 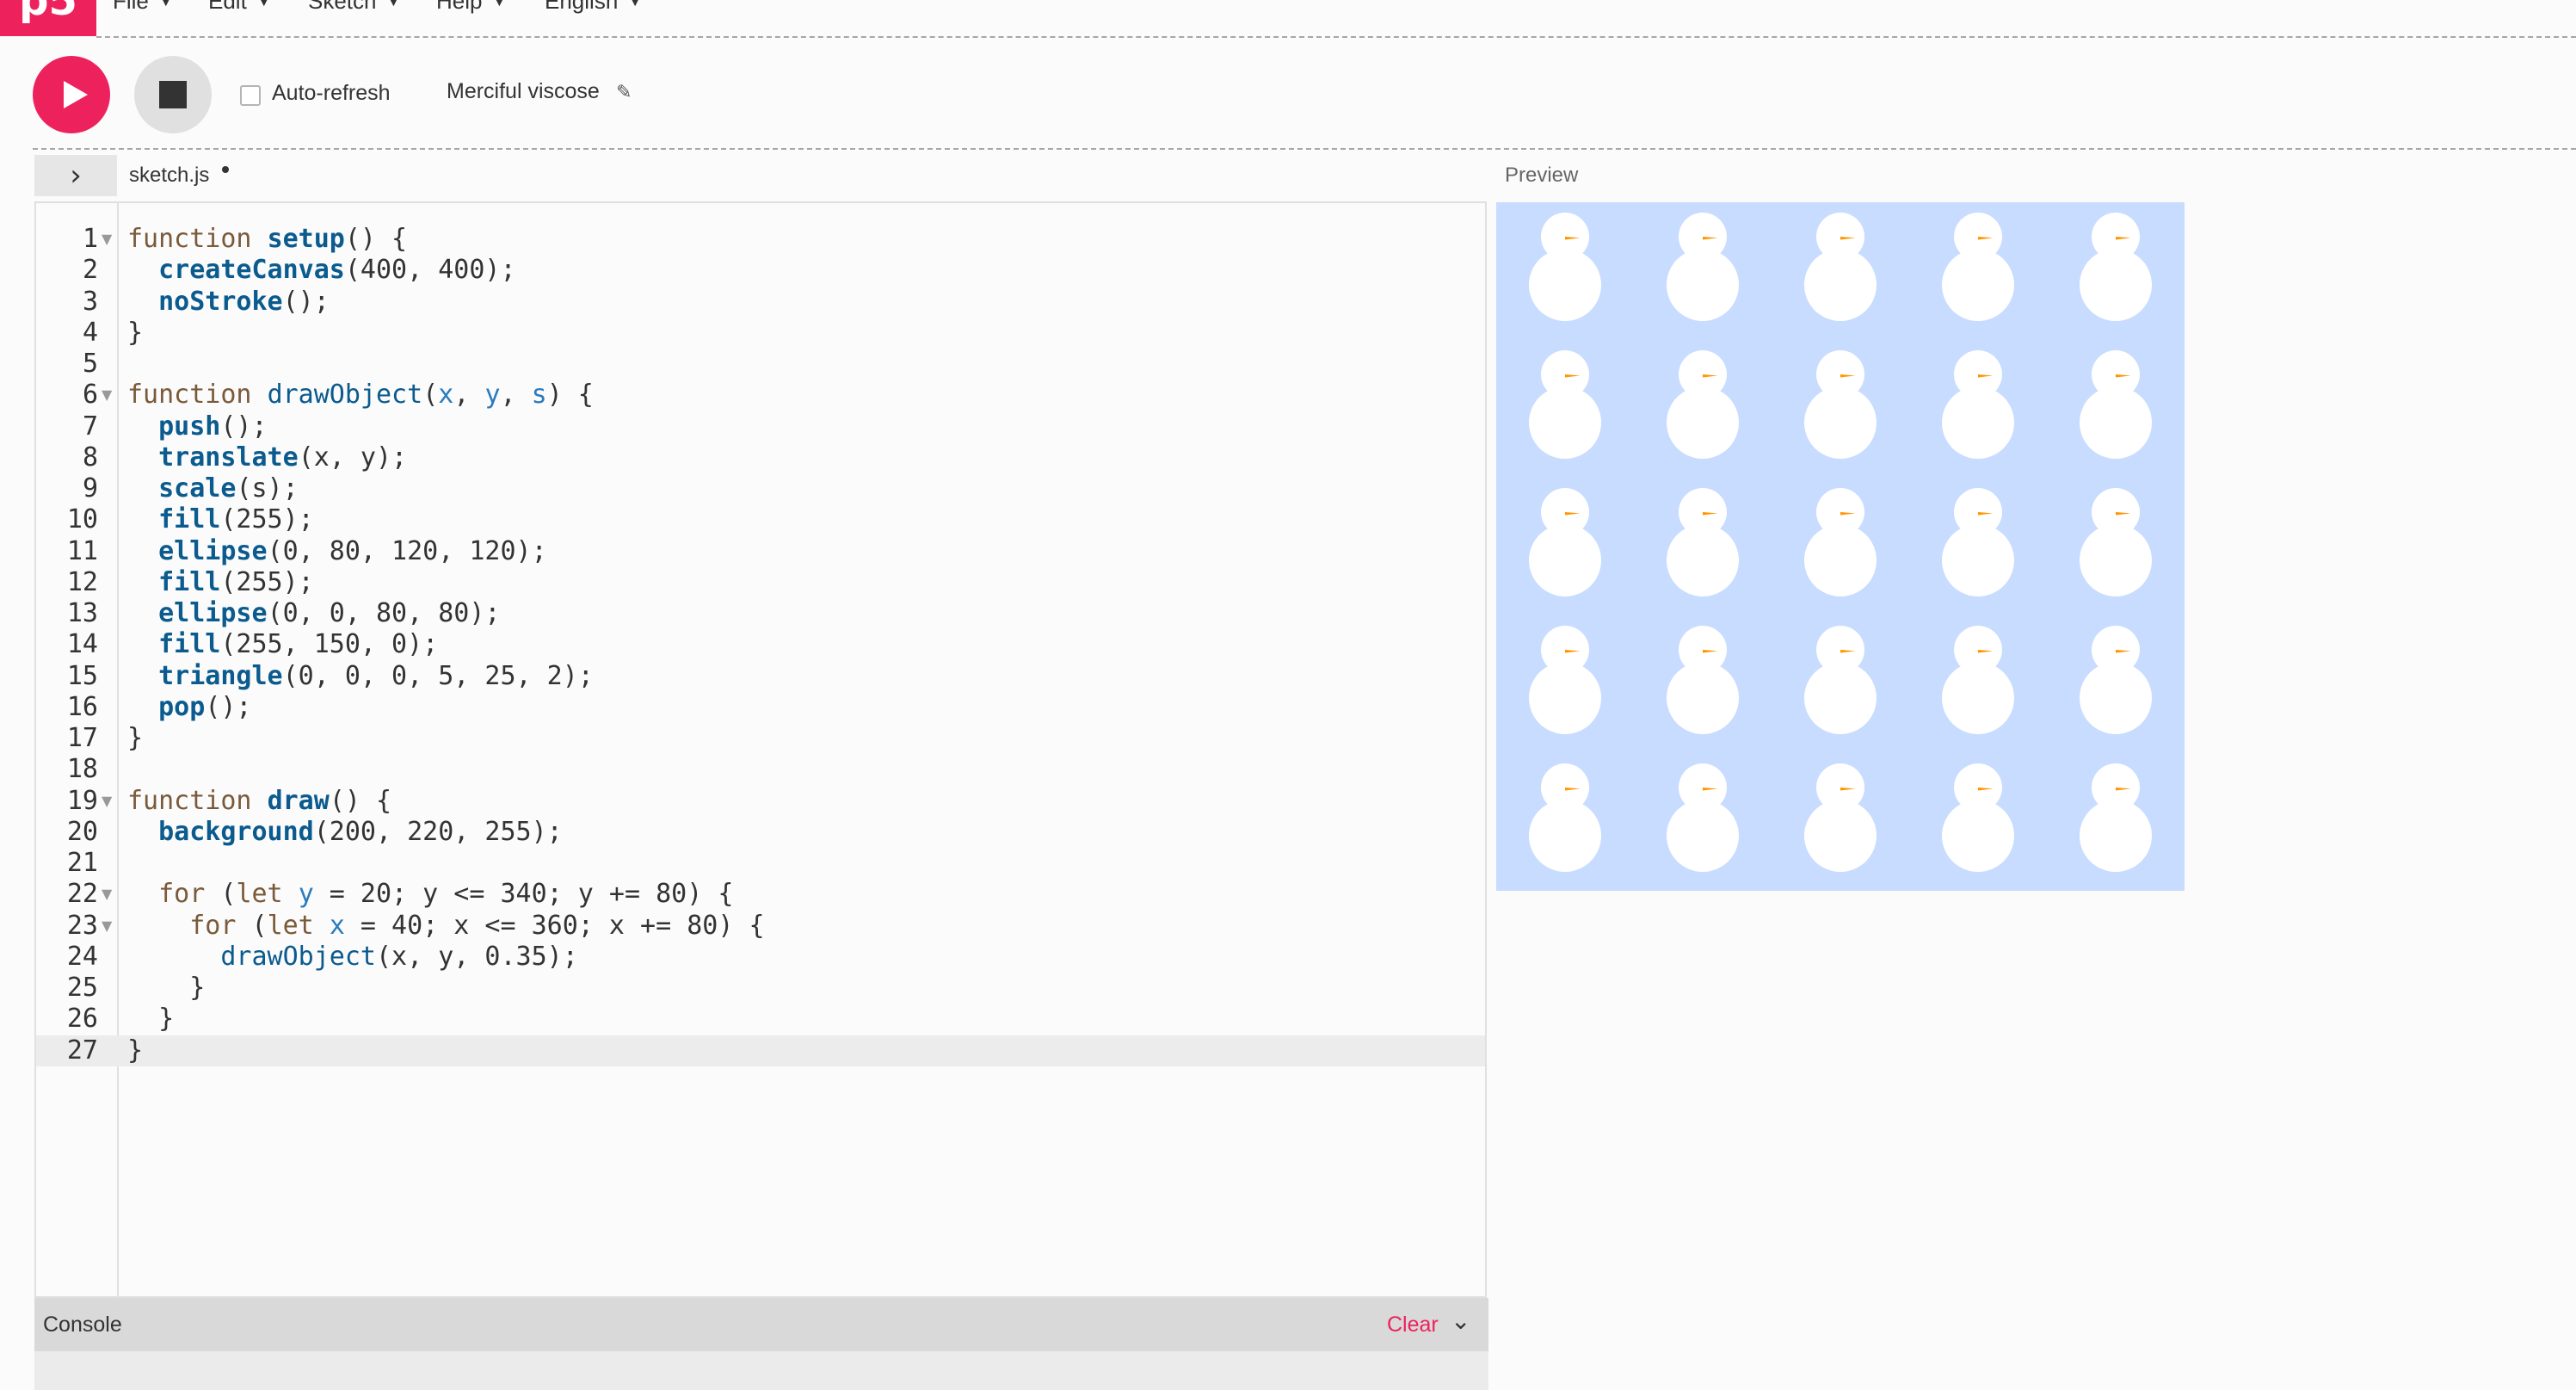 I want to click on menu-sketch: Sketch ▼, so click(x=355, y=8).